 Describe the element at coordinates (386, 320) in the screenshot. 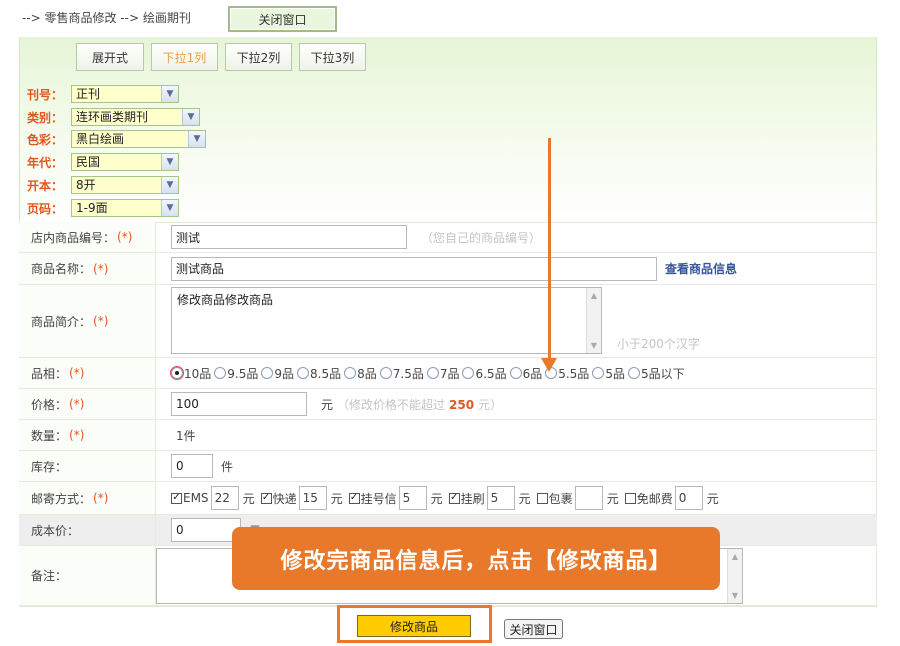

I see `product-intro-textarea: 修改商品修改商品 ▲ ▼` at that location.